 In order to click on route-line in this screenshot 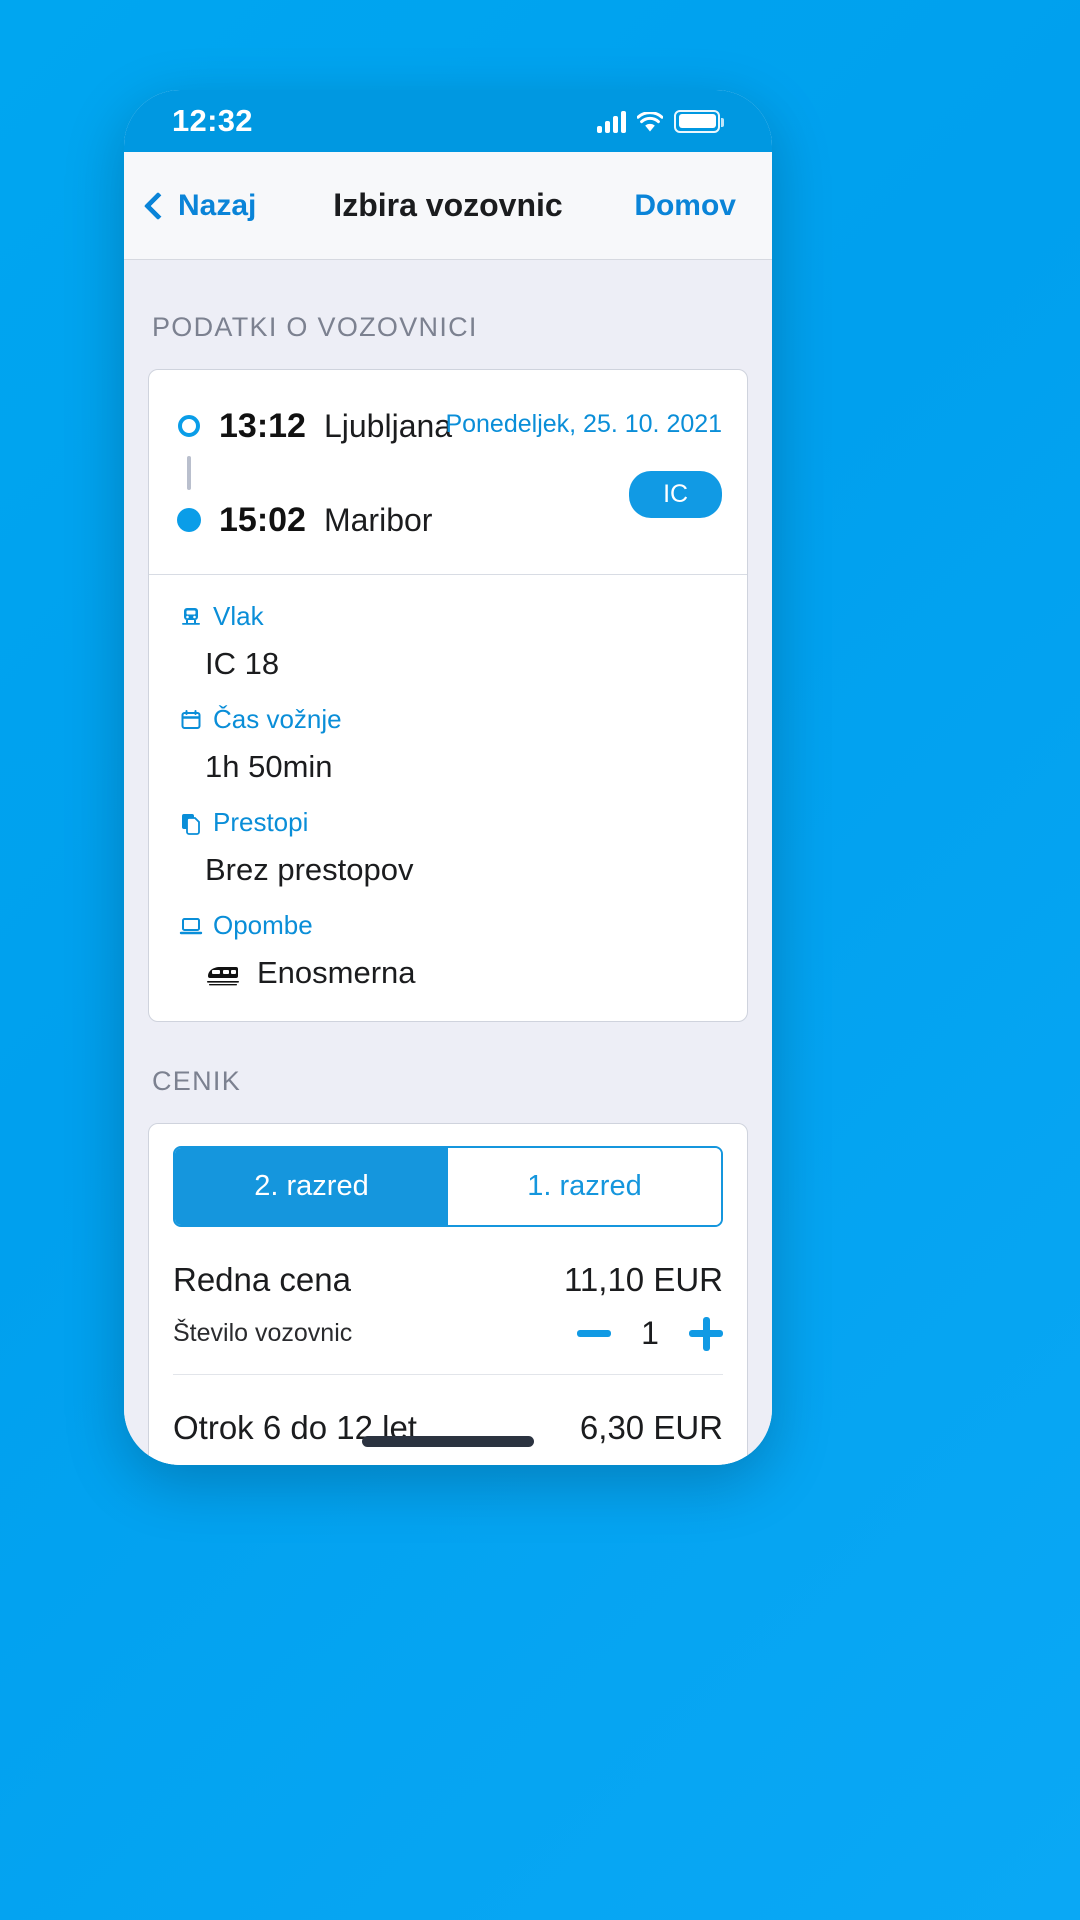, I will do `click(189, 473)`.